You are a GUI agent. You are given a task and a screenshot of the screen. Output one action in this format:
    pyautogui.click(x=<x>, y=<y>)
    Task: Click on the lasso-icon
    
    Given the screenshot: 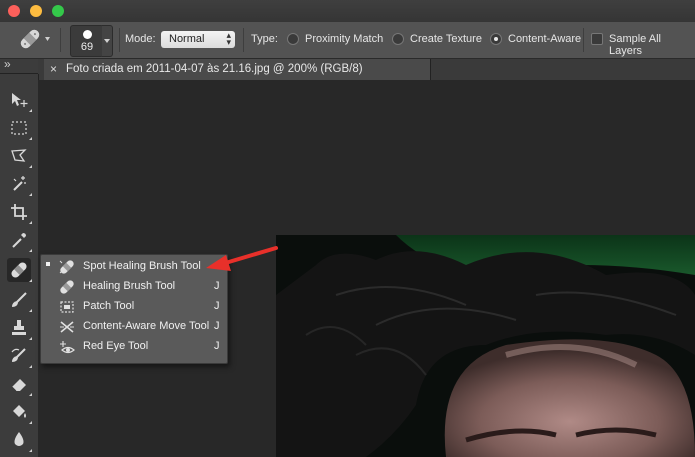 What is the action you would take?
    pyautogui.click(x=19, y=155)
    